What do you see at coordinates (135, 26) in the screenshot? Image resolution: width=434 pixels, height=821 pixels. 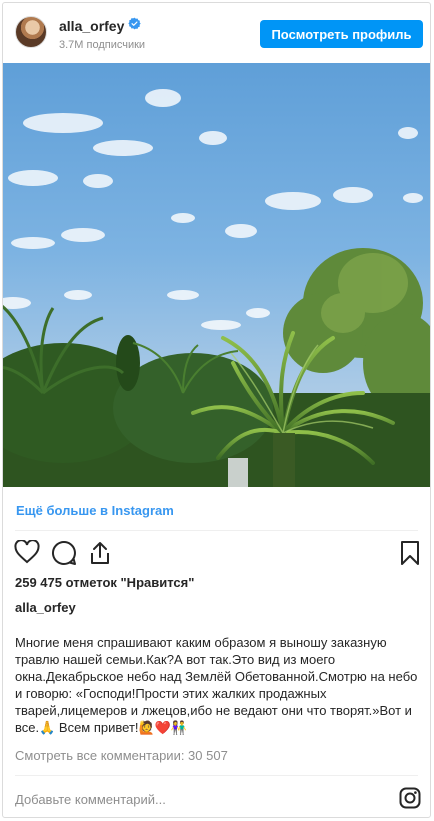 I see `verified-badge-icon` at bounding box center [135, 26].